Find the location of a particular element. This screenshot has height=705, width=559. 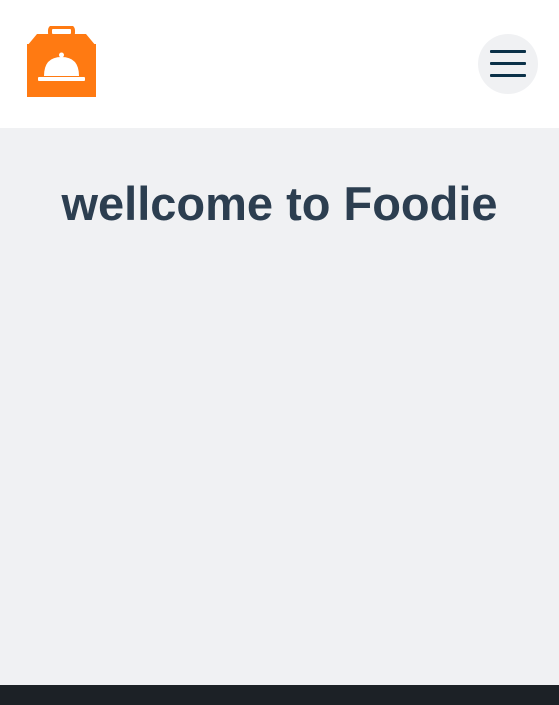

page-title: wellcome to Foodie is located at coordinates (279, 203).